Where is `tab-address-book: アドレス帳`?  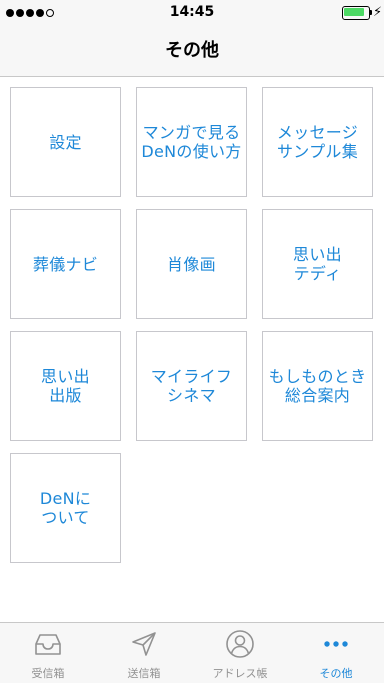
tab-address-book: アドレス帳 is located at coordinates (240, 653).